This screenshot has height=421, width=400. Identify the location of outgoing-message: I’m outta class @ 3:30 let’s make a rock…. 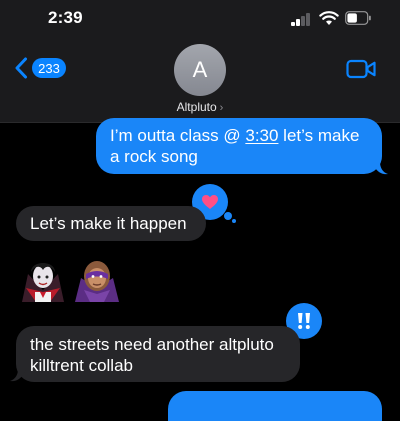
(239, 146).